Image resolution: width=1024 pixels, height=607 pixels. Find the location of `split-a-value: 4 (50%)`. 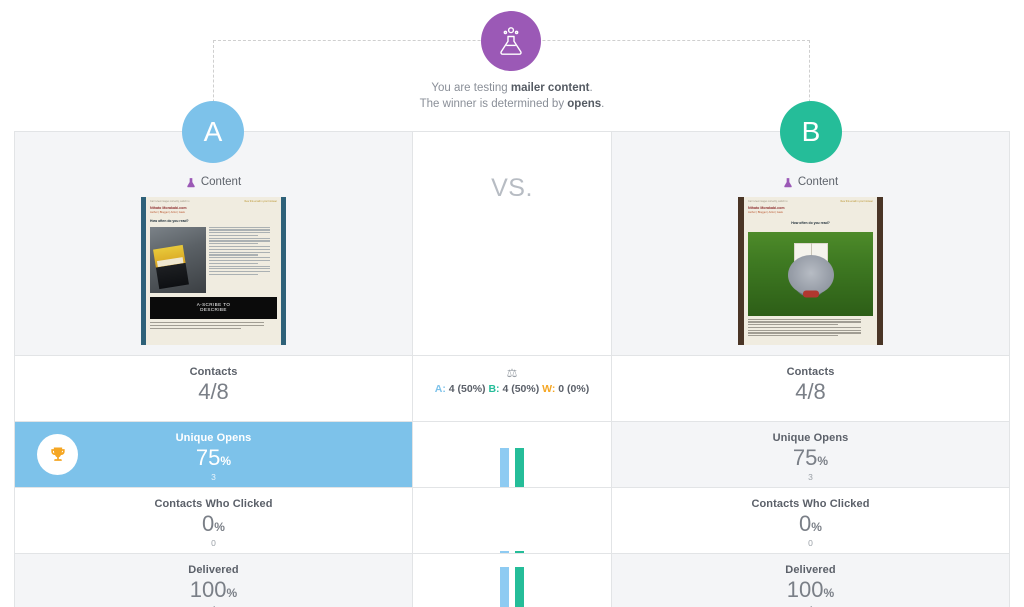

split-a-value: 4 (50%) is located at coordinates (467, 389).